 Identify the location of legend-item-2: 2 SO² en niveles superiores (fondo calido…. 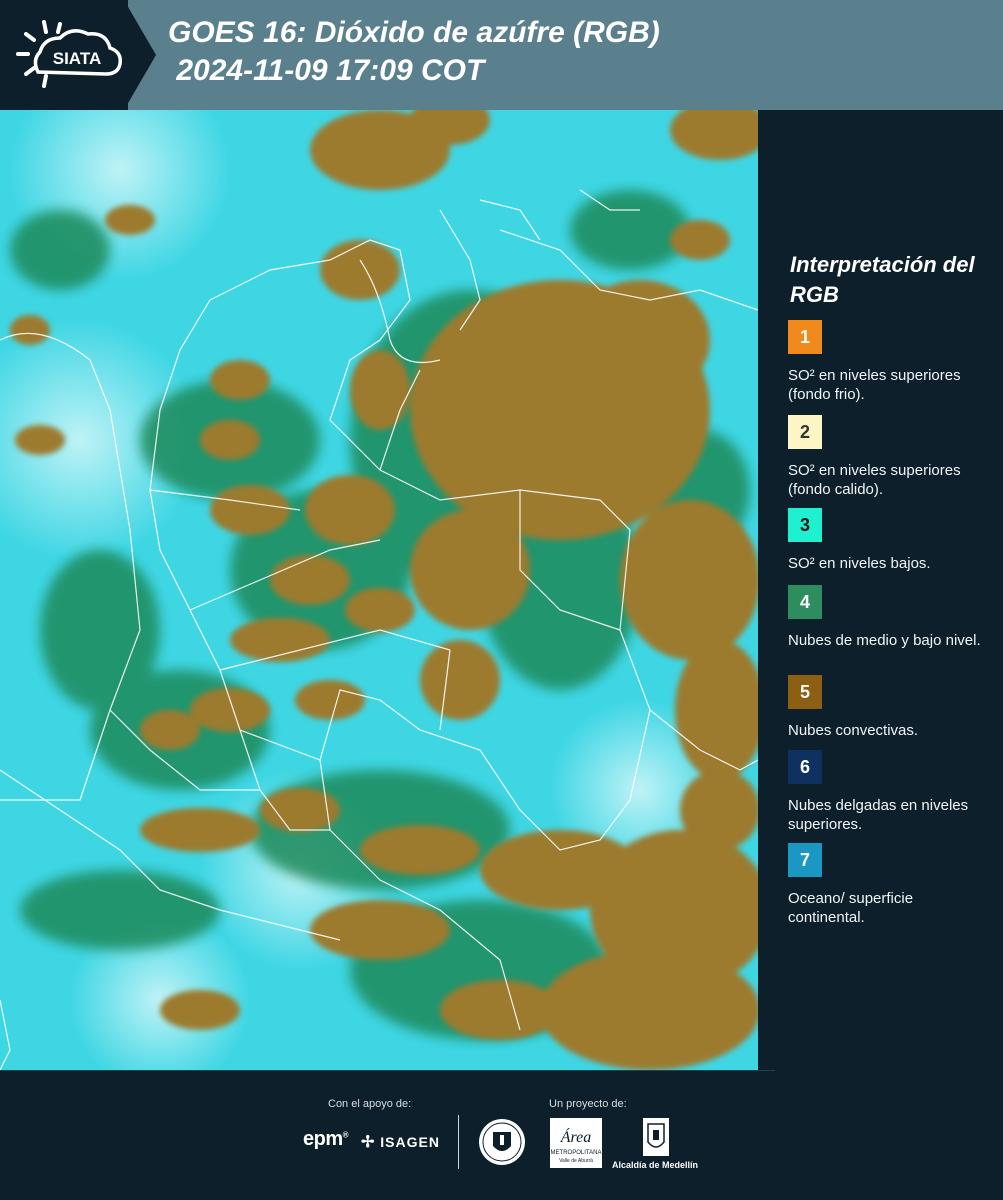
(888, 457).